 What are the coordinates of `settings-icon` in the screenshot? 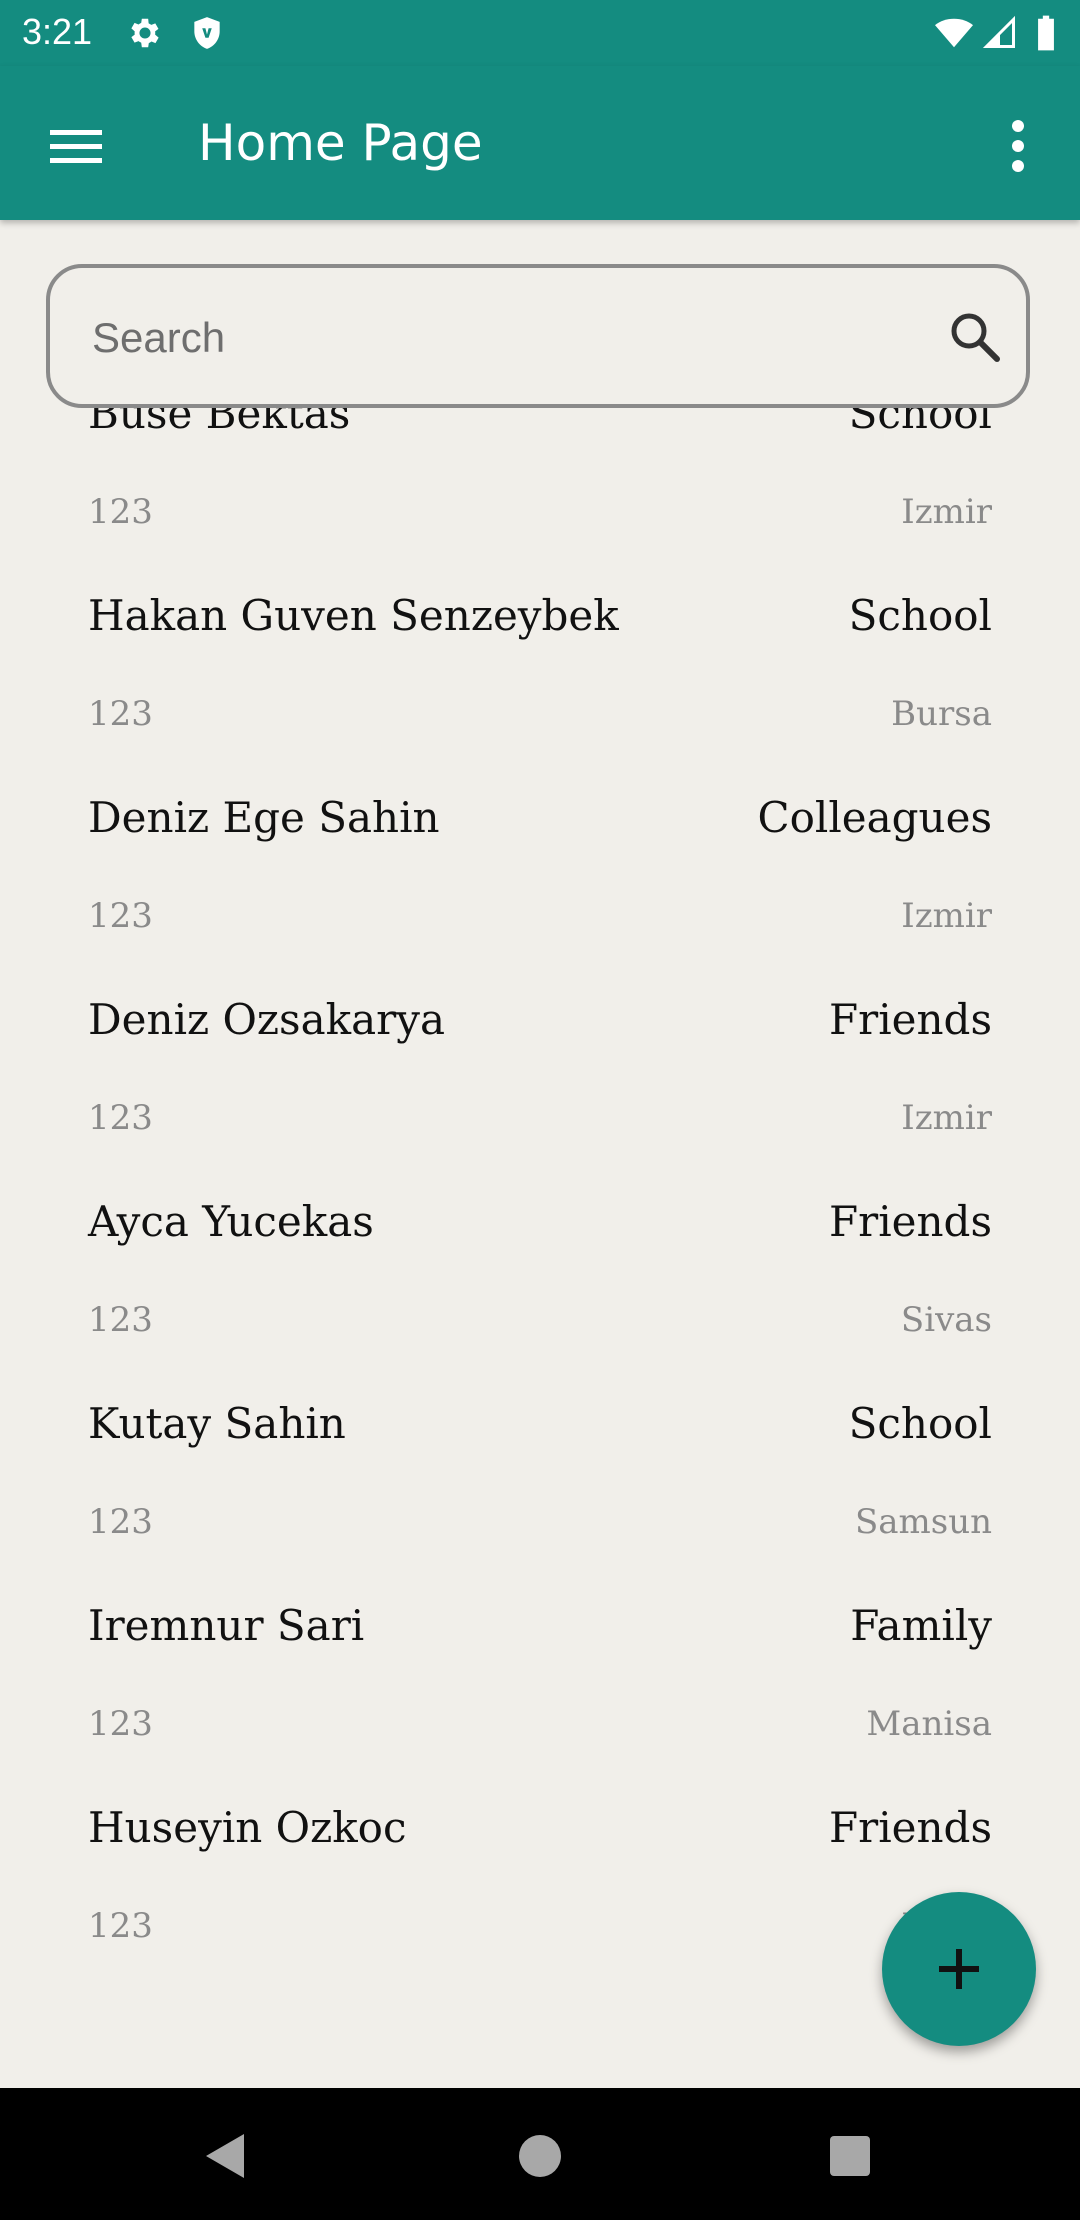 It's located at (145, 33).